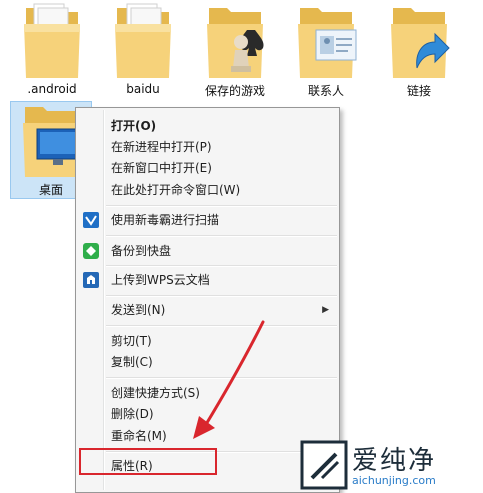 The height and width of the screenshot is (493, 483). What do you see at coordinates (148, 461) in the screenshot?
I see `properties-highlight-box` at bounding box center [148, 461].